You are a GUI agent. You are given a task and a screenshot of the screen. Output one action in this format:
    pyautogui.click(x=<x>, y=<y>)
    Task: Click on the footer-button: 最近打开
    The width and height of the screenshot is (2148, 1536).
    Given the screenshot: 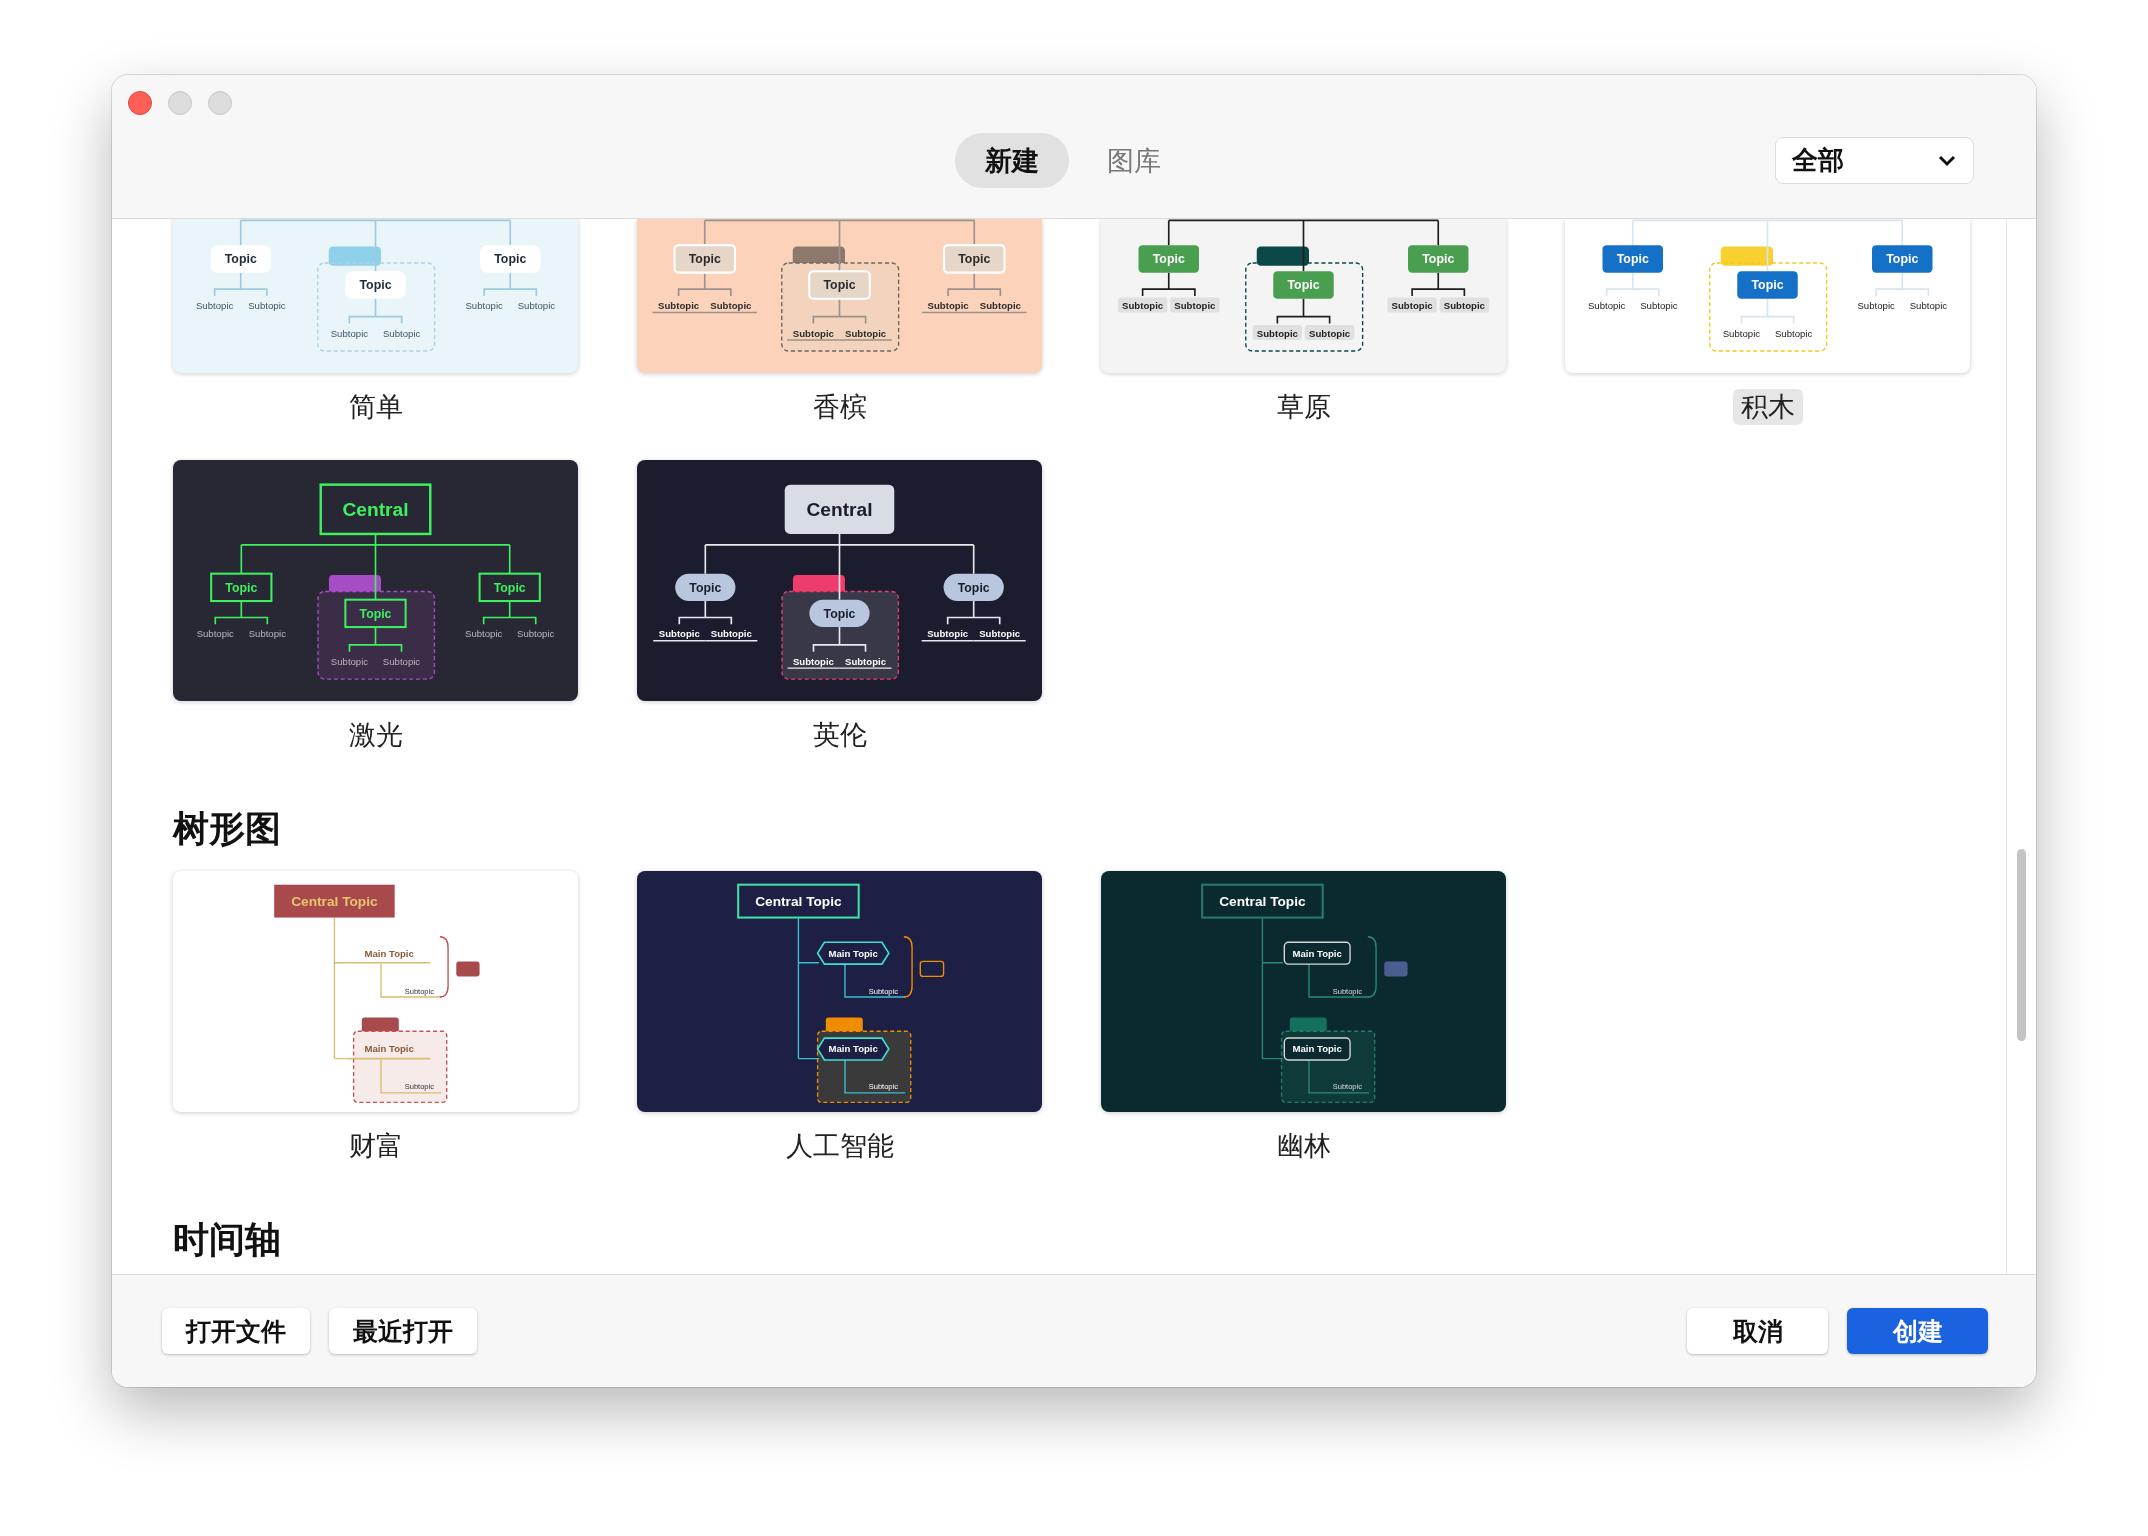 What is the action you would take?
    pyautogui.click(x=403, y=1331)
    